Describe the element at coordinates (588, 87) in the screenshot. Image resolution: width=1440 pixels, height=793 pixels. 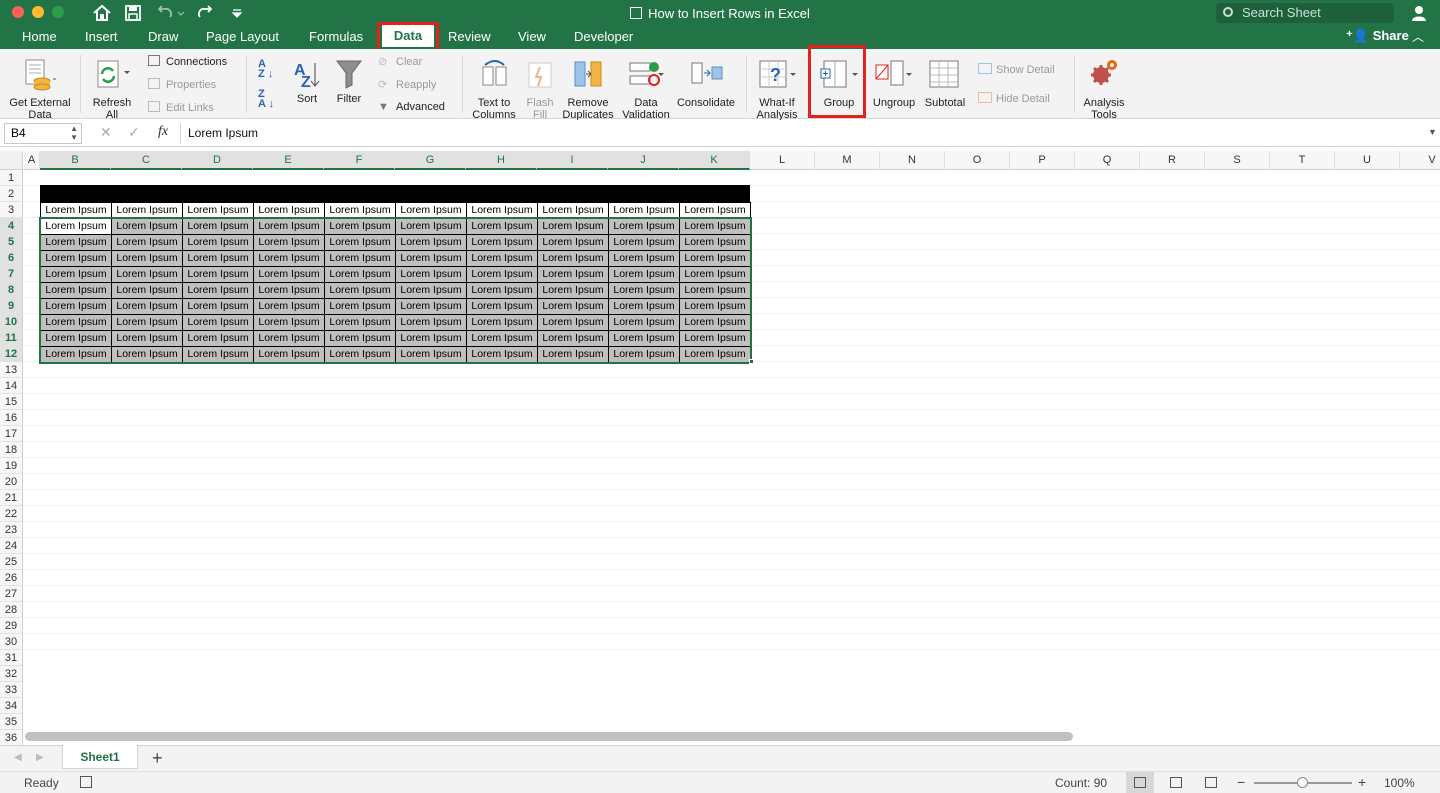
I see `remove-duplicates-button: Remove Duplicates` at that location.